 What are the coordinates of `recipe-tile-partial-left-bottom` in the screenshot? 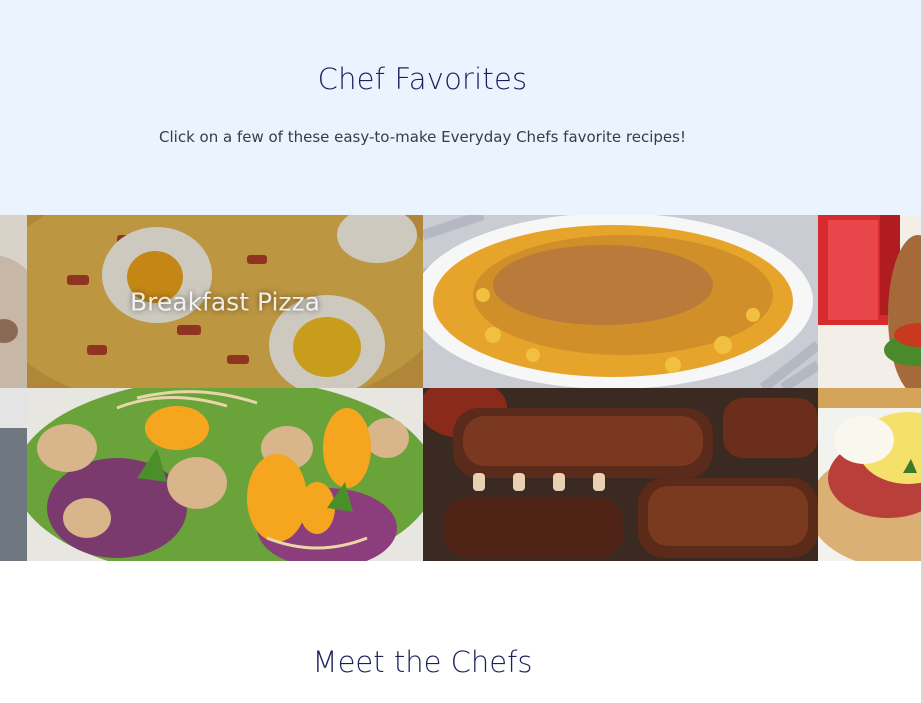 It's located at (13, 474).